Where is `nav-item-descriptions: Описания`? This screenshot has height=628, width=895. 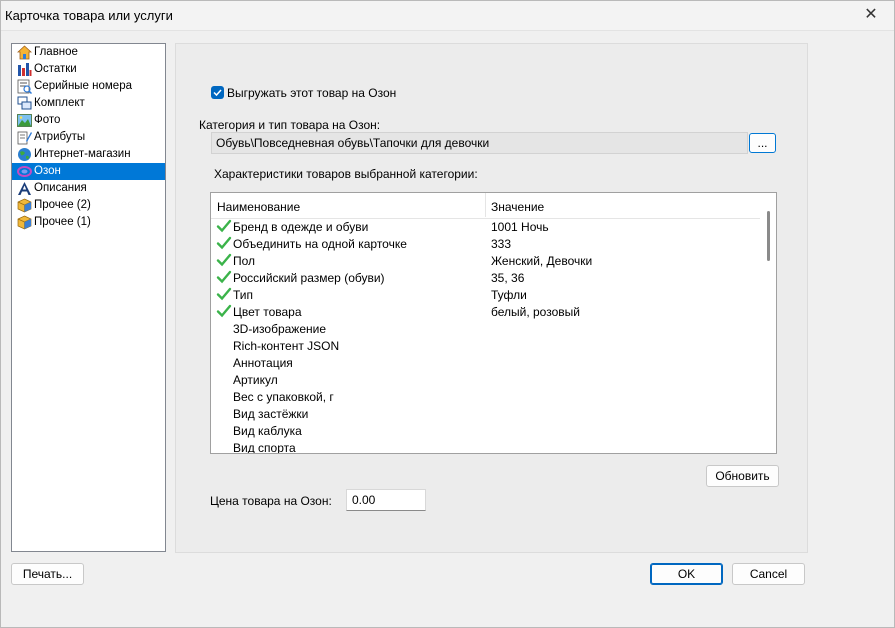
nav-item-descriptions: Описания is located at coordinates (88, 188).